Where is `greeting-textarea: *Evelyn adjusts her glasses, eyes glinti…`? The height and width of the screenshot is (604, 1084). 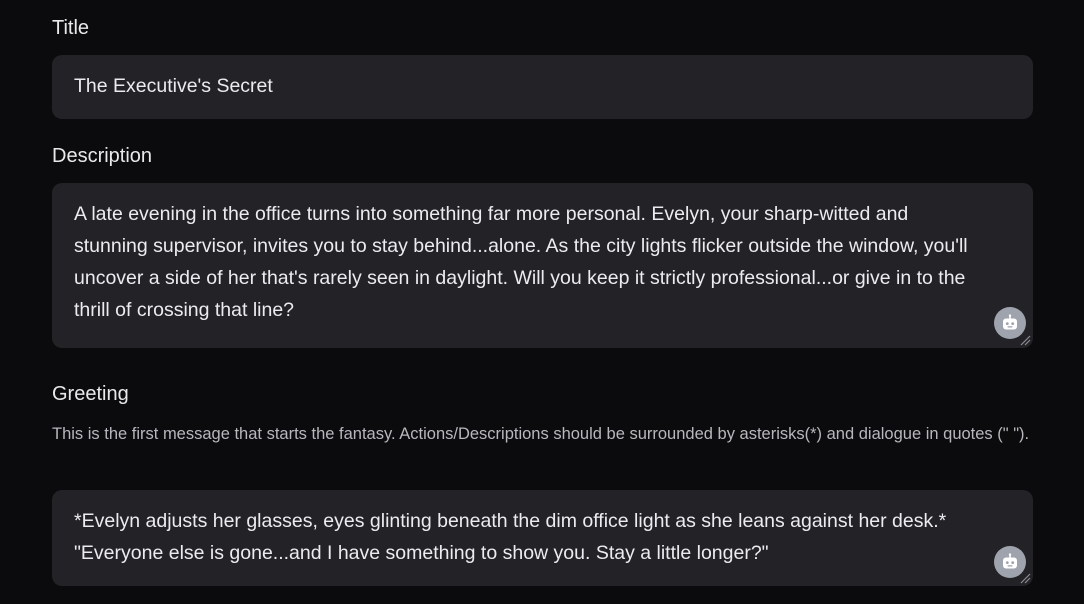
greeting-textarea: *Evelyn adjusts her glasses, eyes glinti… is located at coordinates (542, 538).